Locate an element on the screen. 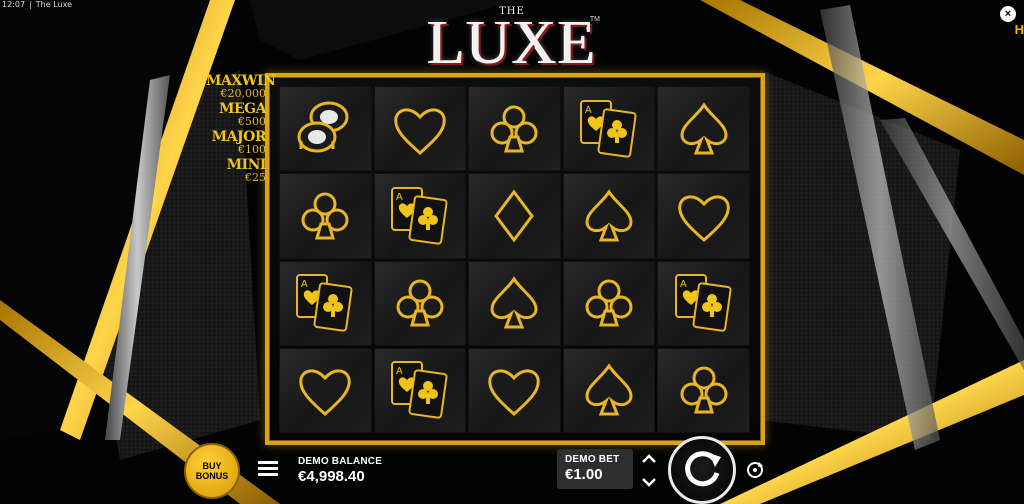  buy-bonus-button: BUY BONUS is located at coordinates (212, 471).